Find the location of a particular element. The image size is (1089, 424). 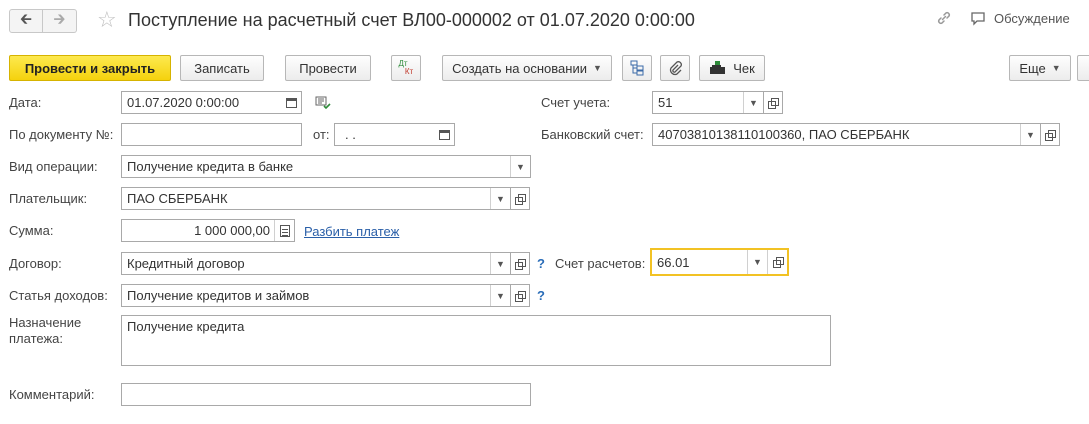

forward-button: 🡲 is located at coordinates (60, 21).